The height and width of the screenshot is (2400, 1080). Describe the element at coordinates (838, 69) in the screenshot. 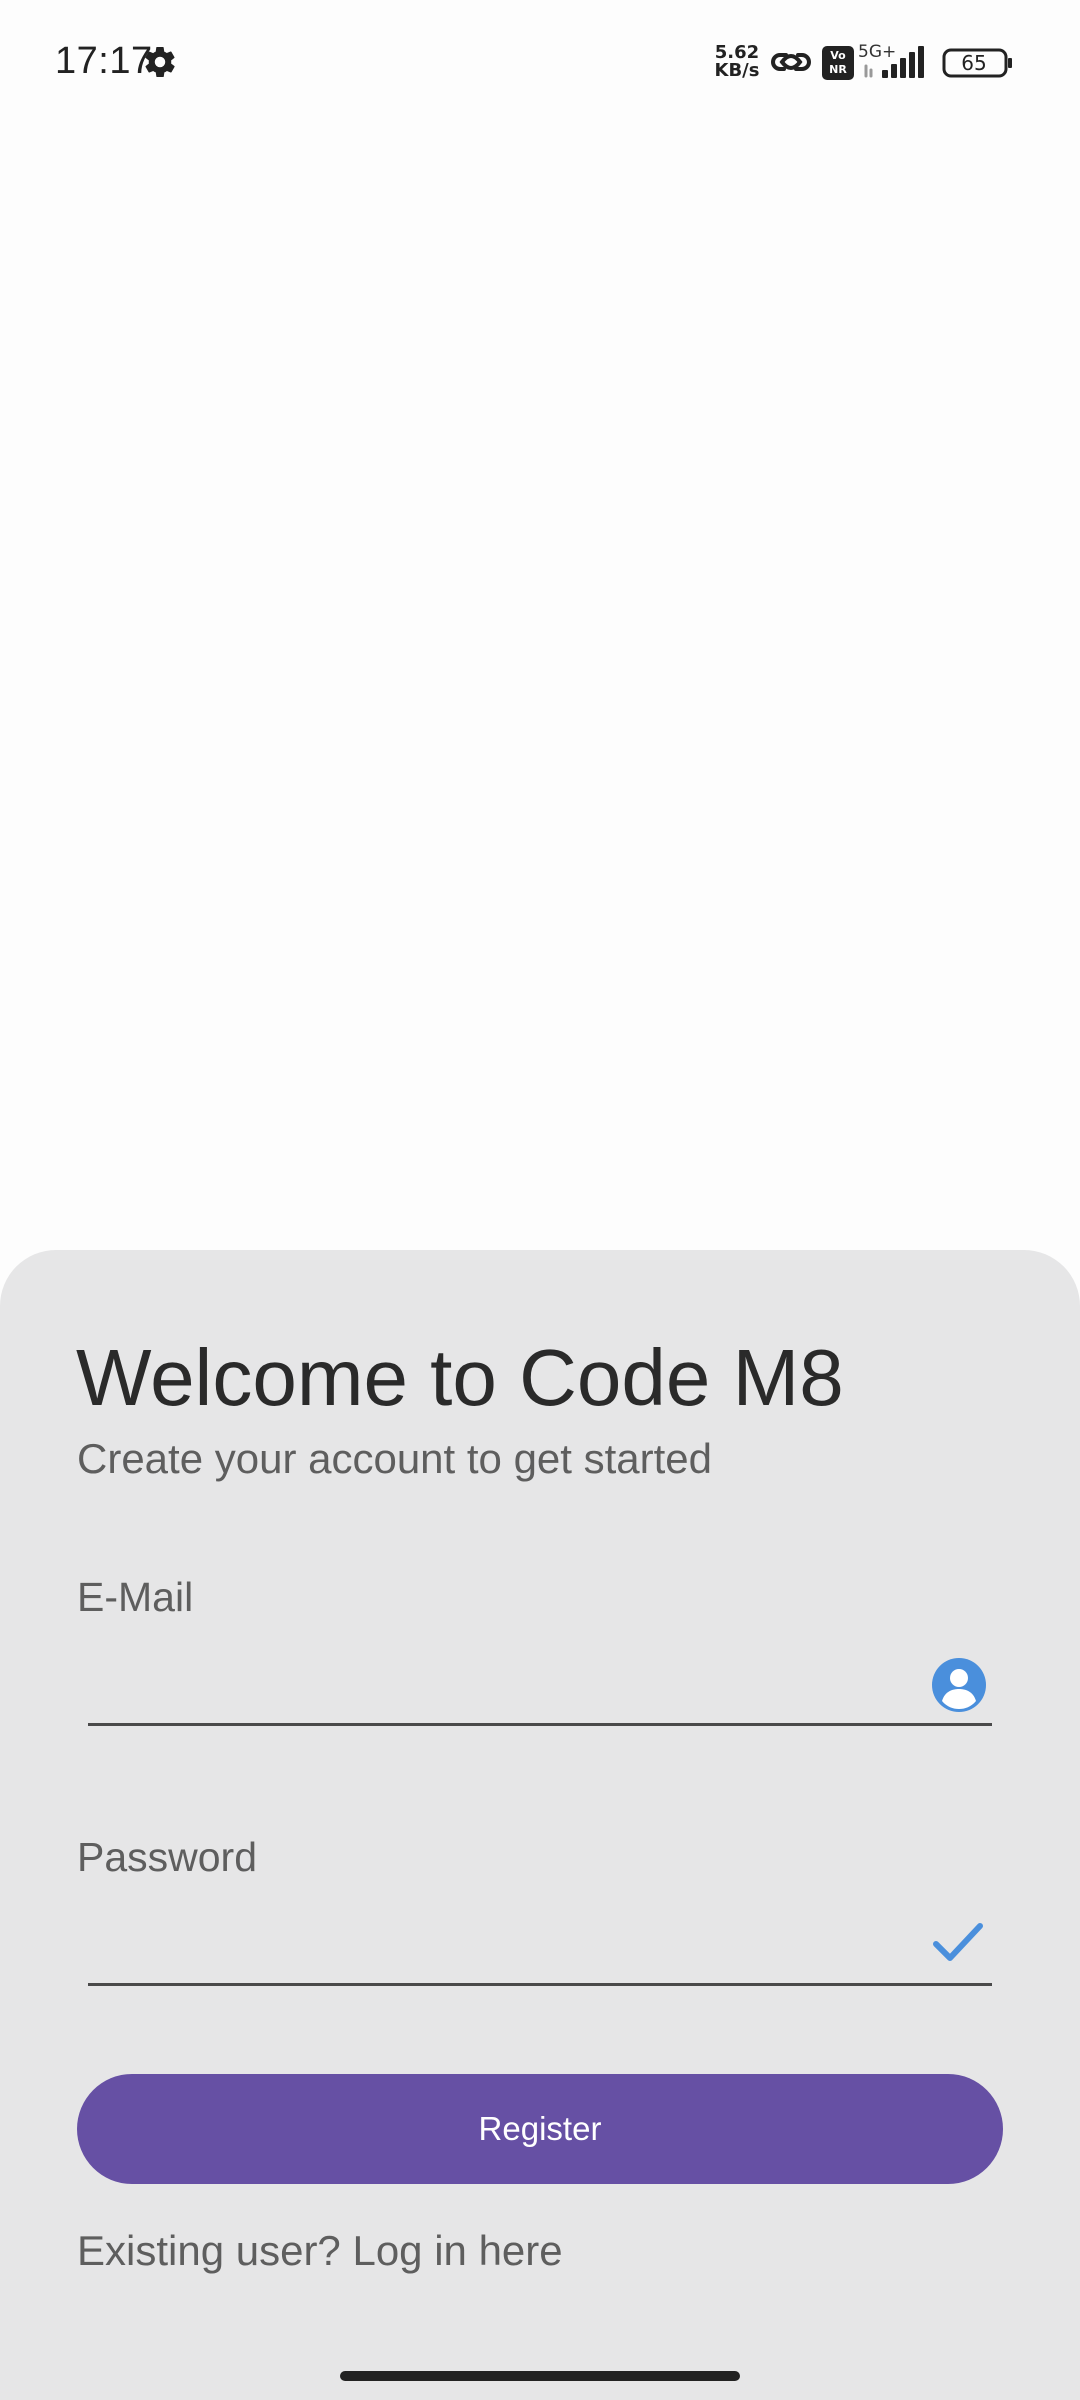

I see `volte-bottom: NR` at that location.